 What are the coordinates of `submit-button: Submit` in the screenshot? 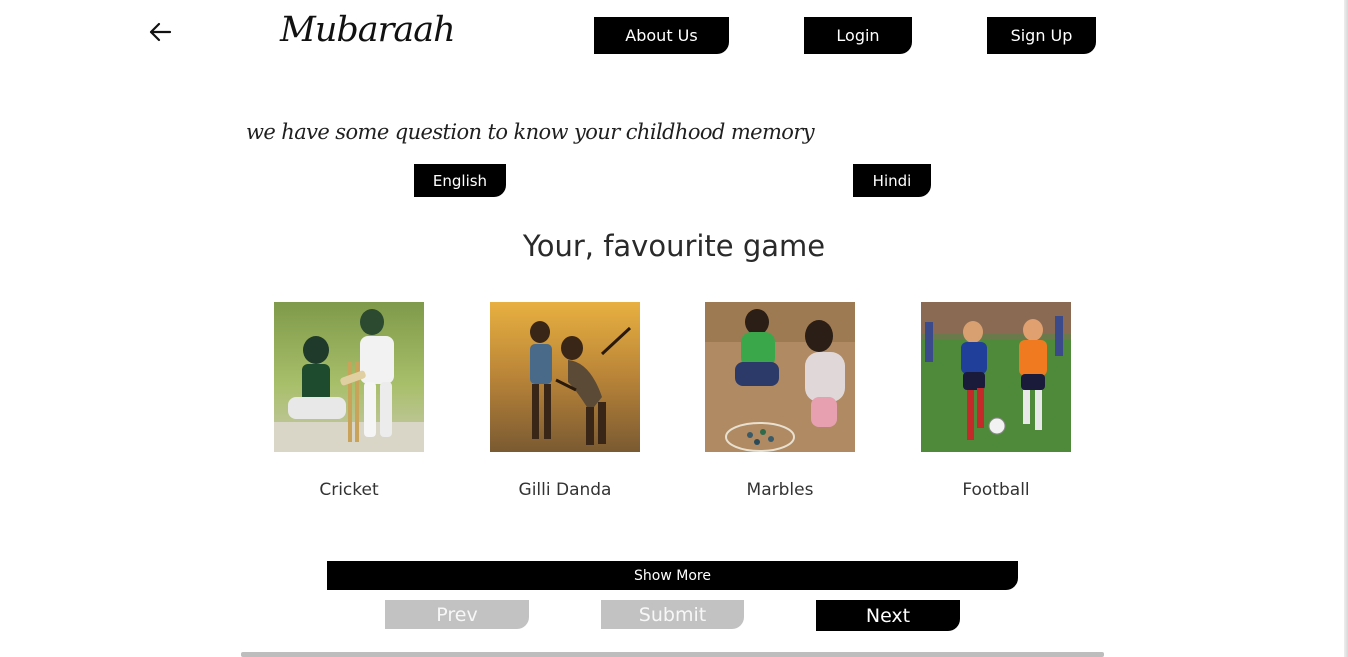 It's located at (672, 614).